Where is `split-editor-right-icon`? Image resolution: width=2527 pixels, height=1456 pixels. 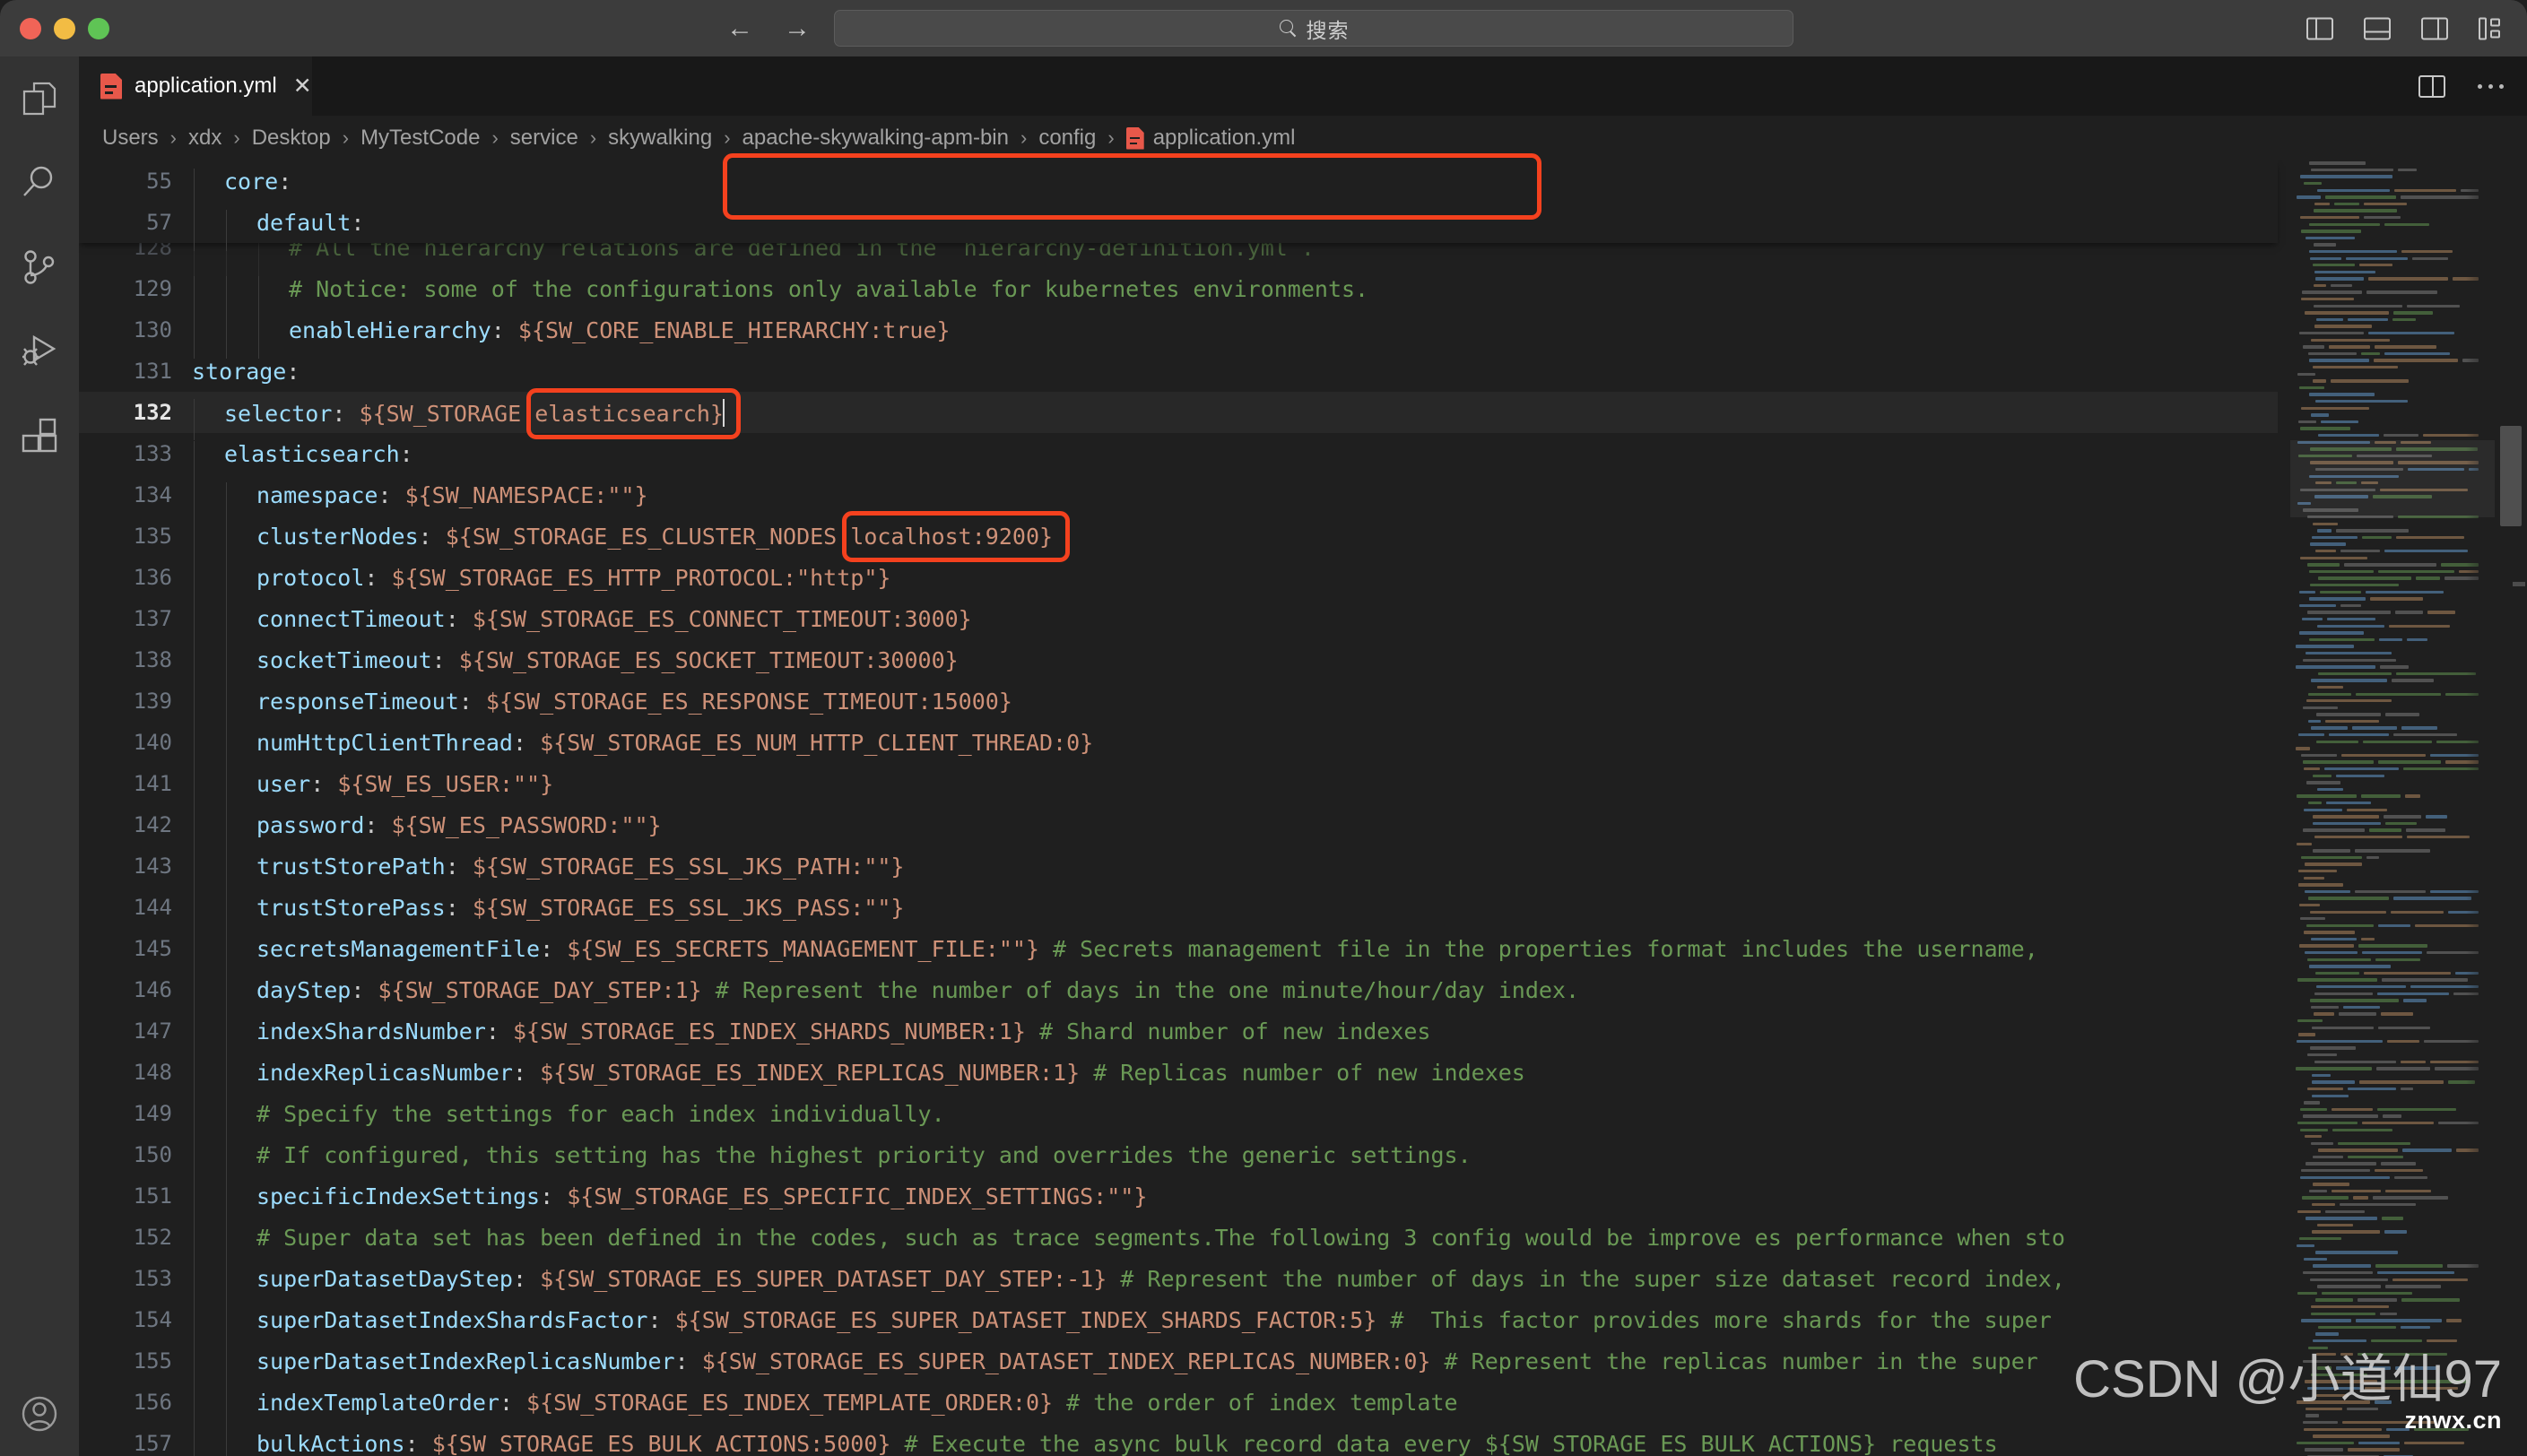 split-editor-right-icon is located at coordinates (2431, 86).